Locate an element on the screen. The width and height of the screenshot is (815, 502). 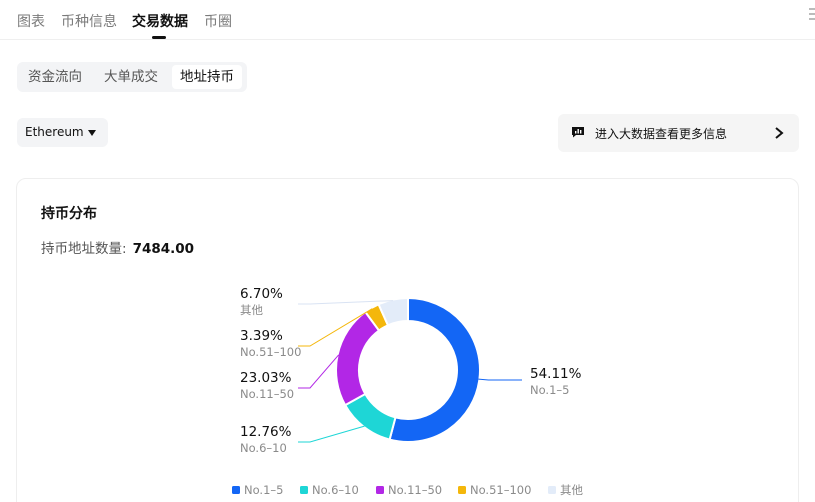
slice-percent-label: 6.70% is located at coordinates (261, 294).